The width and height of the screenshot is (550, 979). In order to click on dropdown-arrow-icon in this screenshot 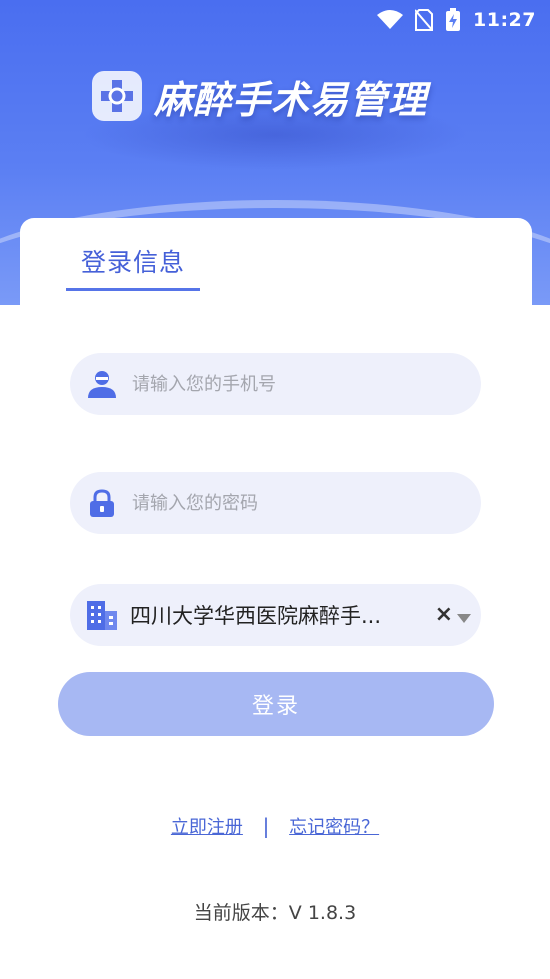, I will do `click(464, 618)`.